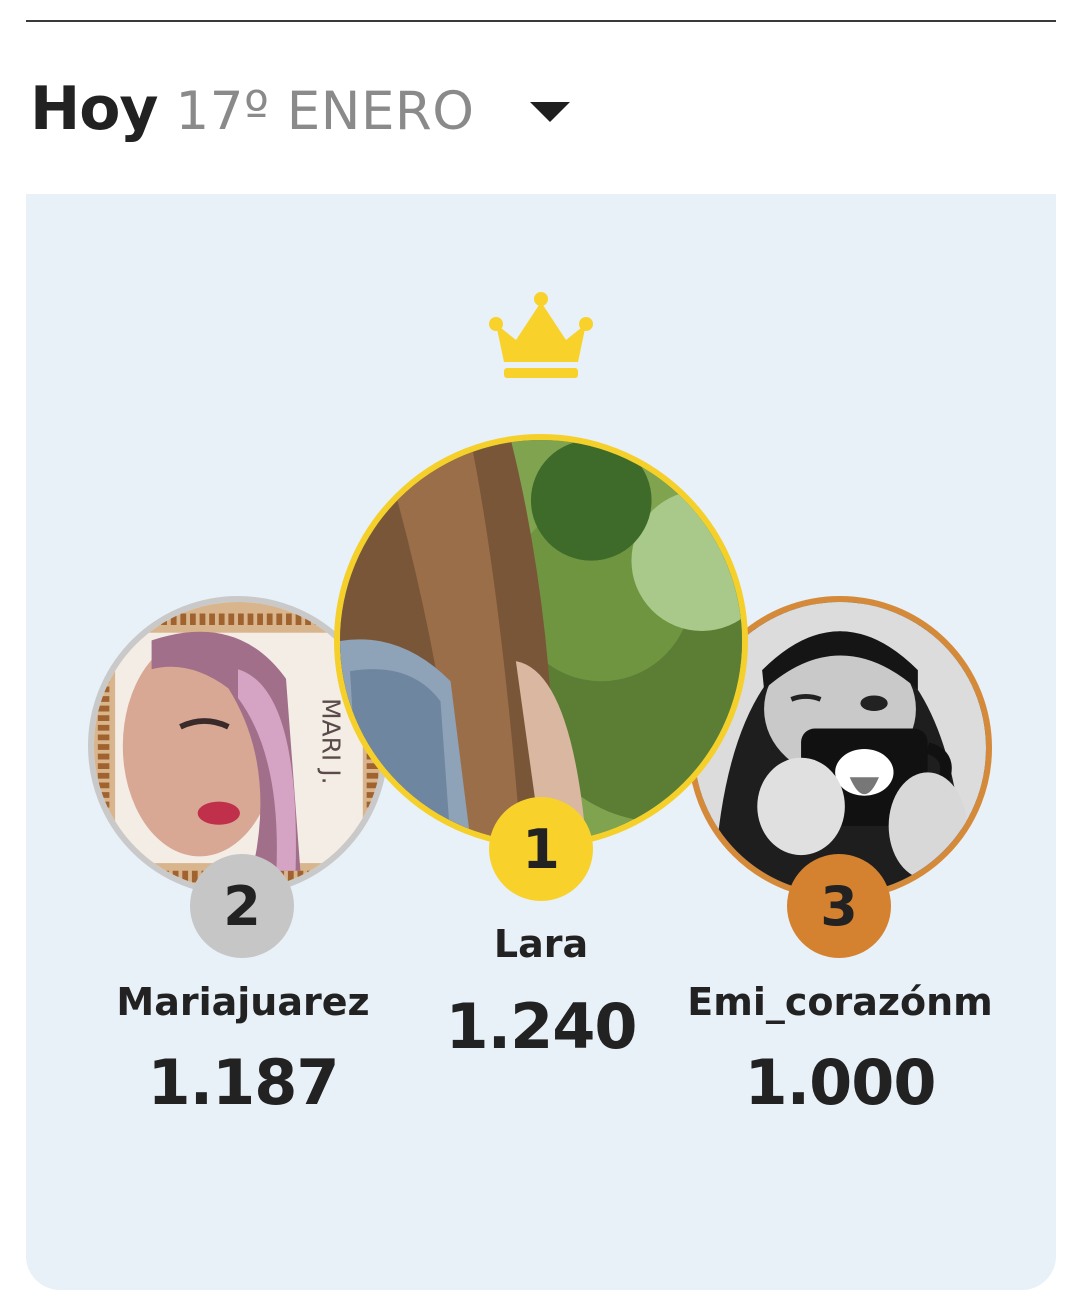  I want to click on caret-down-icon, so click(550, 112).